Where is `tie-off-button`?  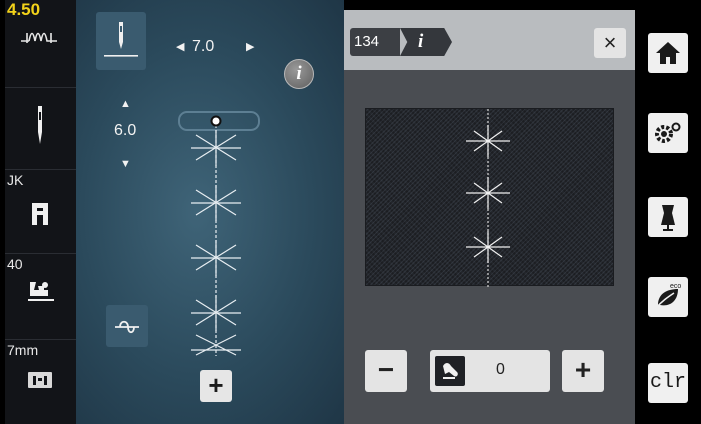 tie-off-button is located at coordinates (127, 326).